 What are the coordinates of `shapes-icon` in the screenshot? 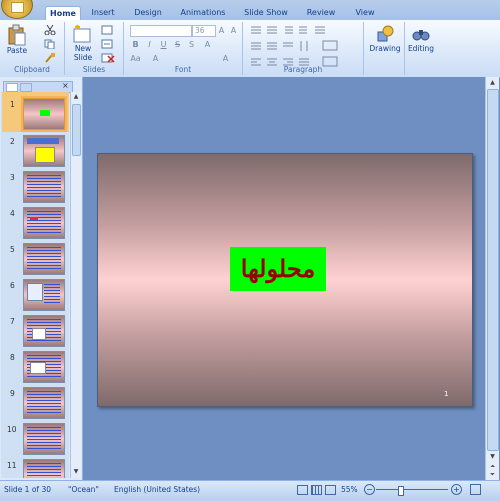 It's located at (385, 33).